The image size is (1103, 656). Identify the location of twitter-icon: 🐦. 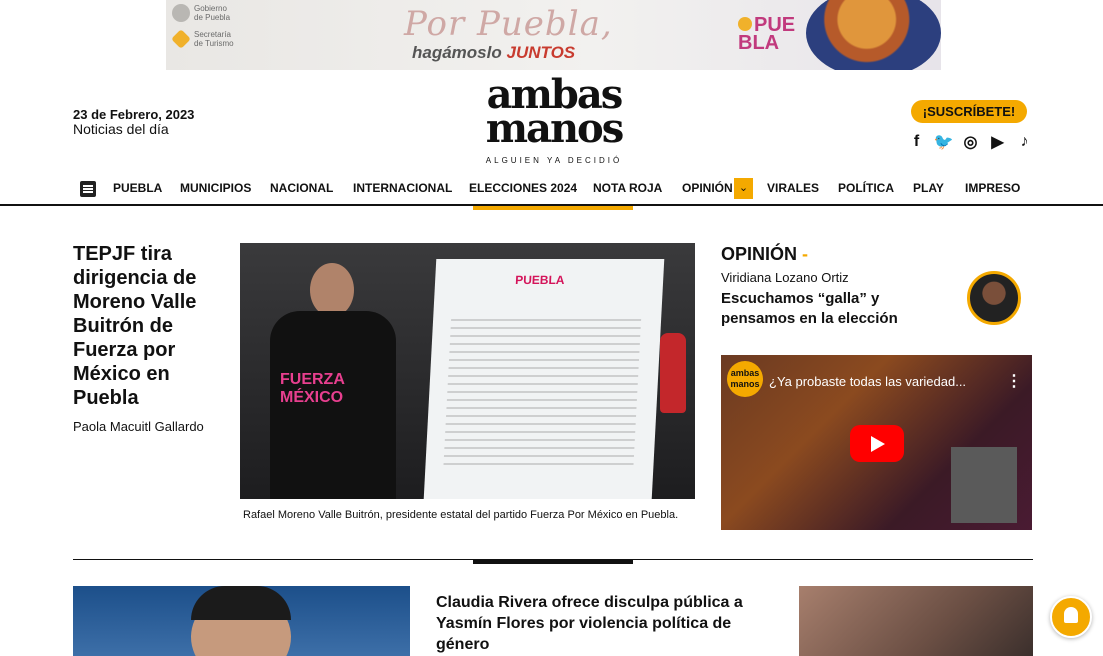
(944, 141).